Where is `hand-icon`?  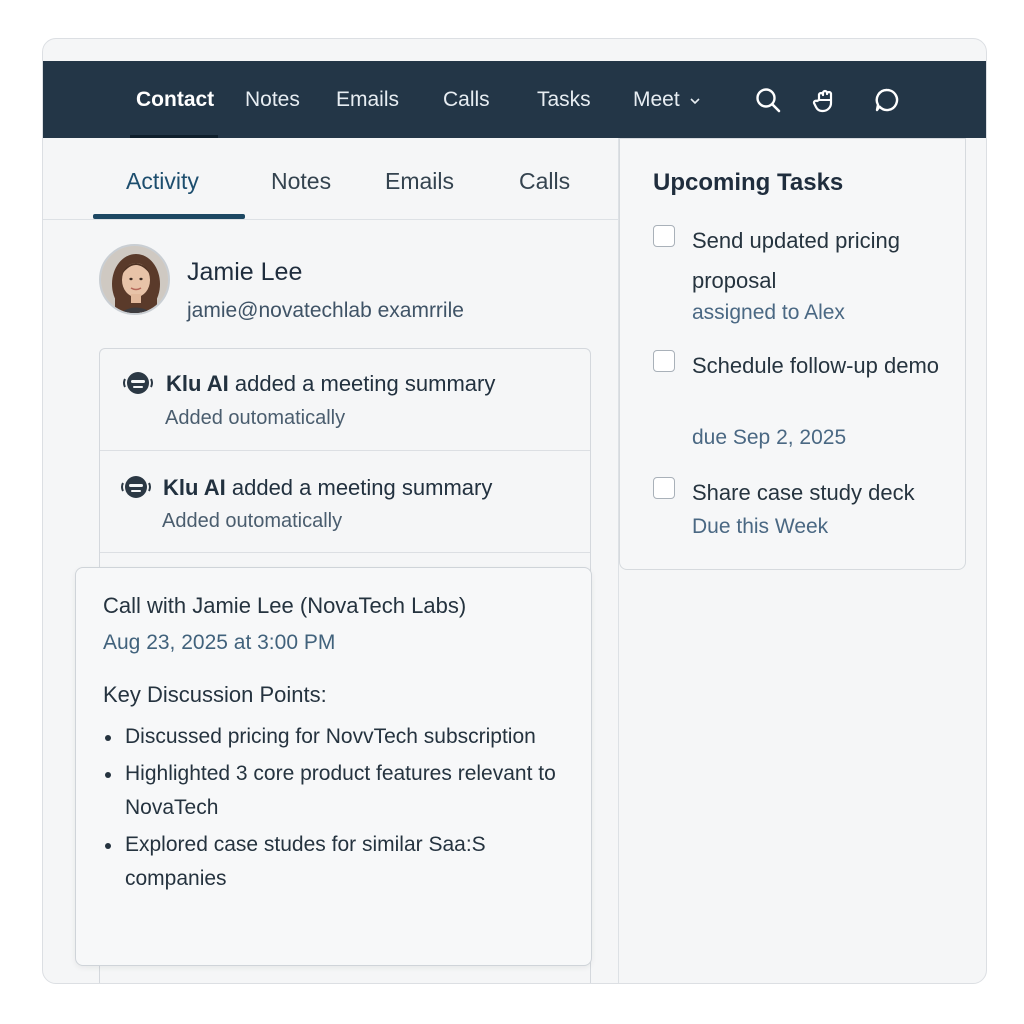 hand-icon is located at coordinates (825, 100).